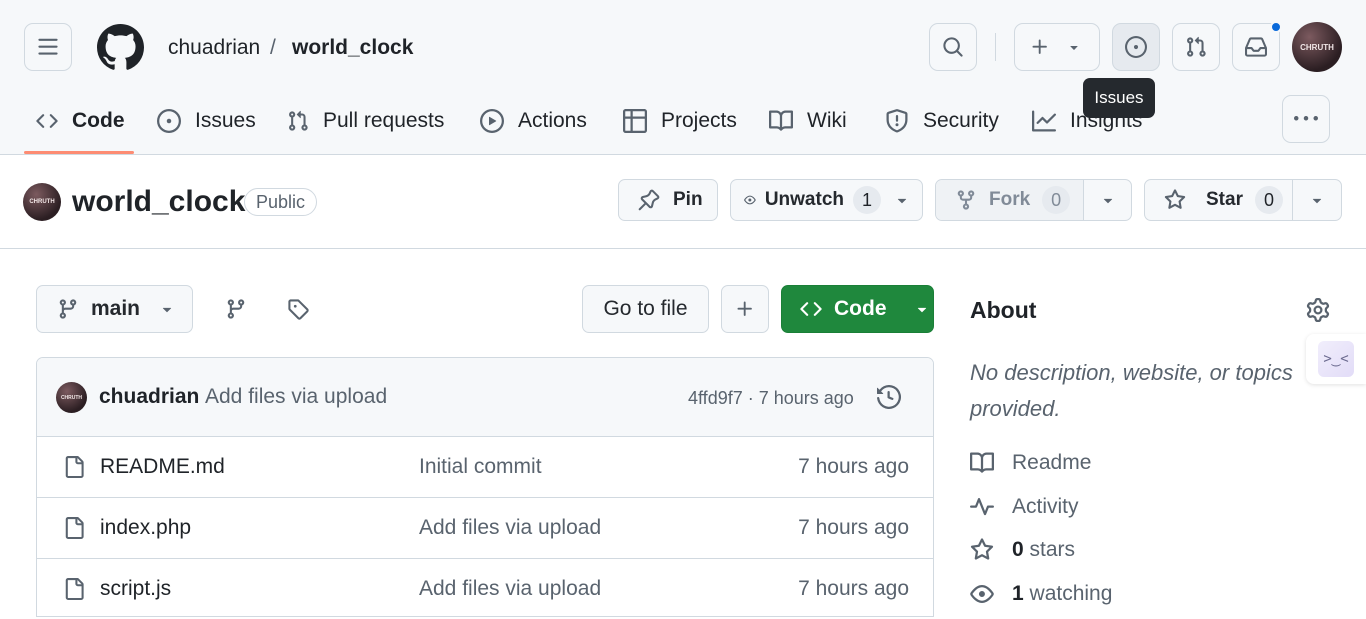 The image size is (1366, 619). Describe the element at coordinates (1015, 408) in the screenshot. I see `description-line: provided.` at that location.